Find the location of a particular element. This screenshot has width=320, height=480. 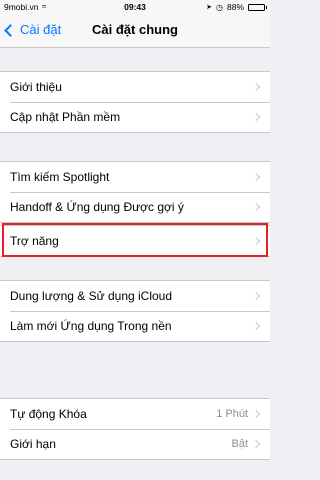

settings-group-accessibility: Trợ năng is located at coordinates (135, 241).